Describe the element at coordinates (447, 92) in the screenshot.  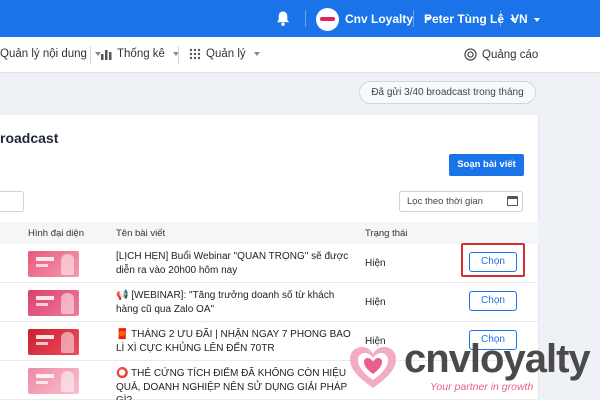
I see `broadcast-quota-badge: Đã gửi 3/40 broadcast trong tháng` at that location.